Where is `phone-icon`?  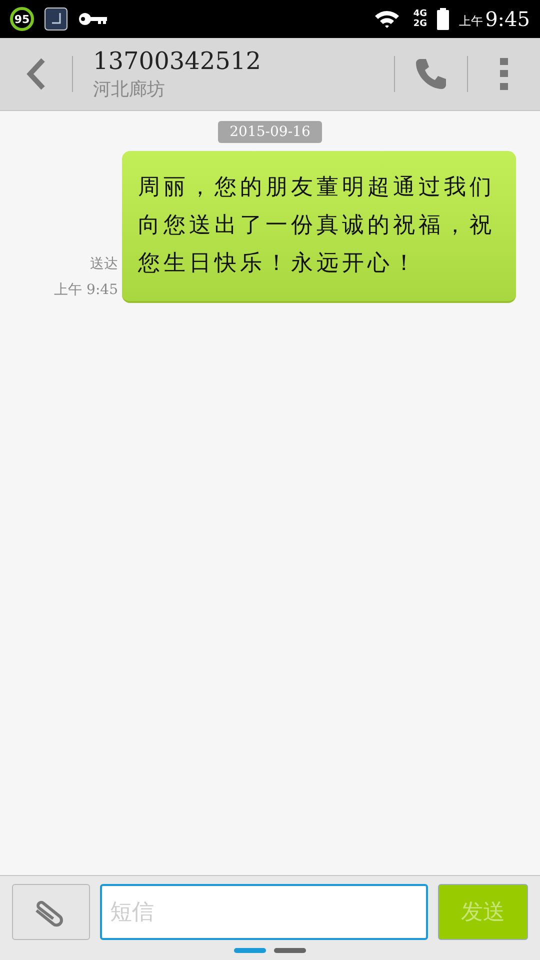 phone-icon is located at coordinates (431, 74).